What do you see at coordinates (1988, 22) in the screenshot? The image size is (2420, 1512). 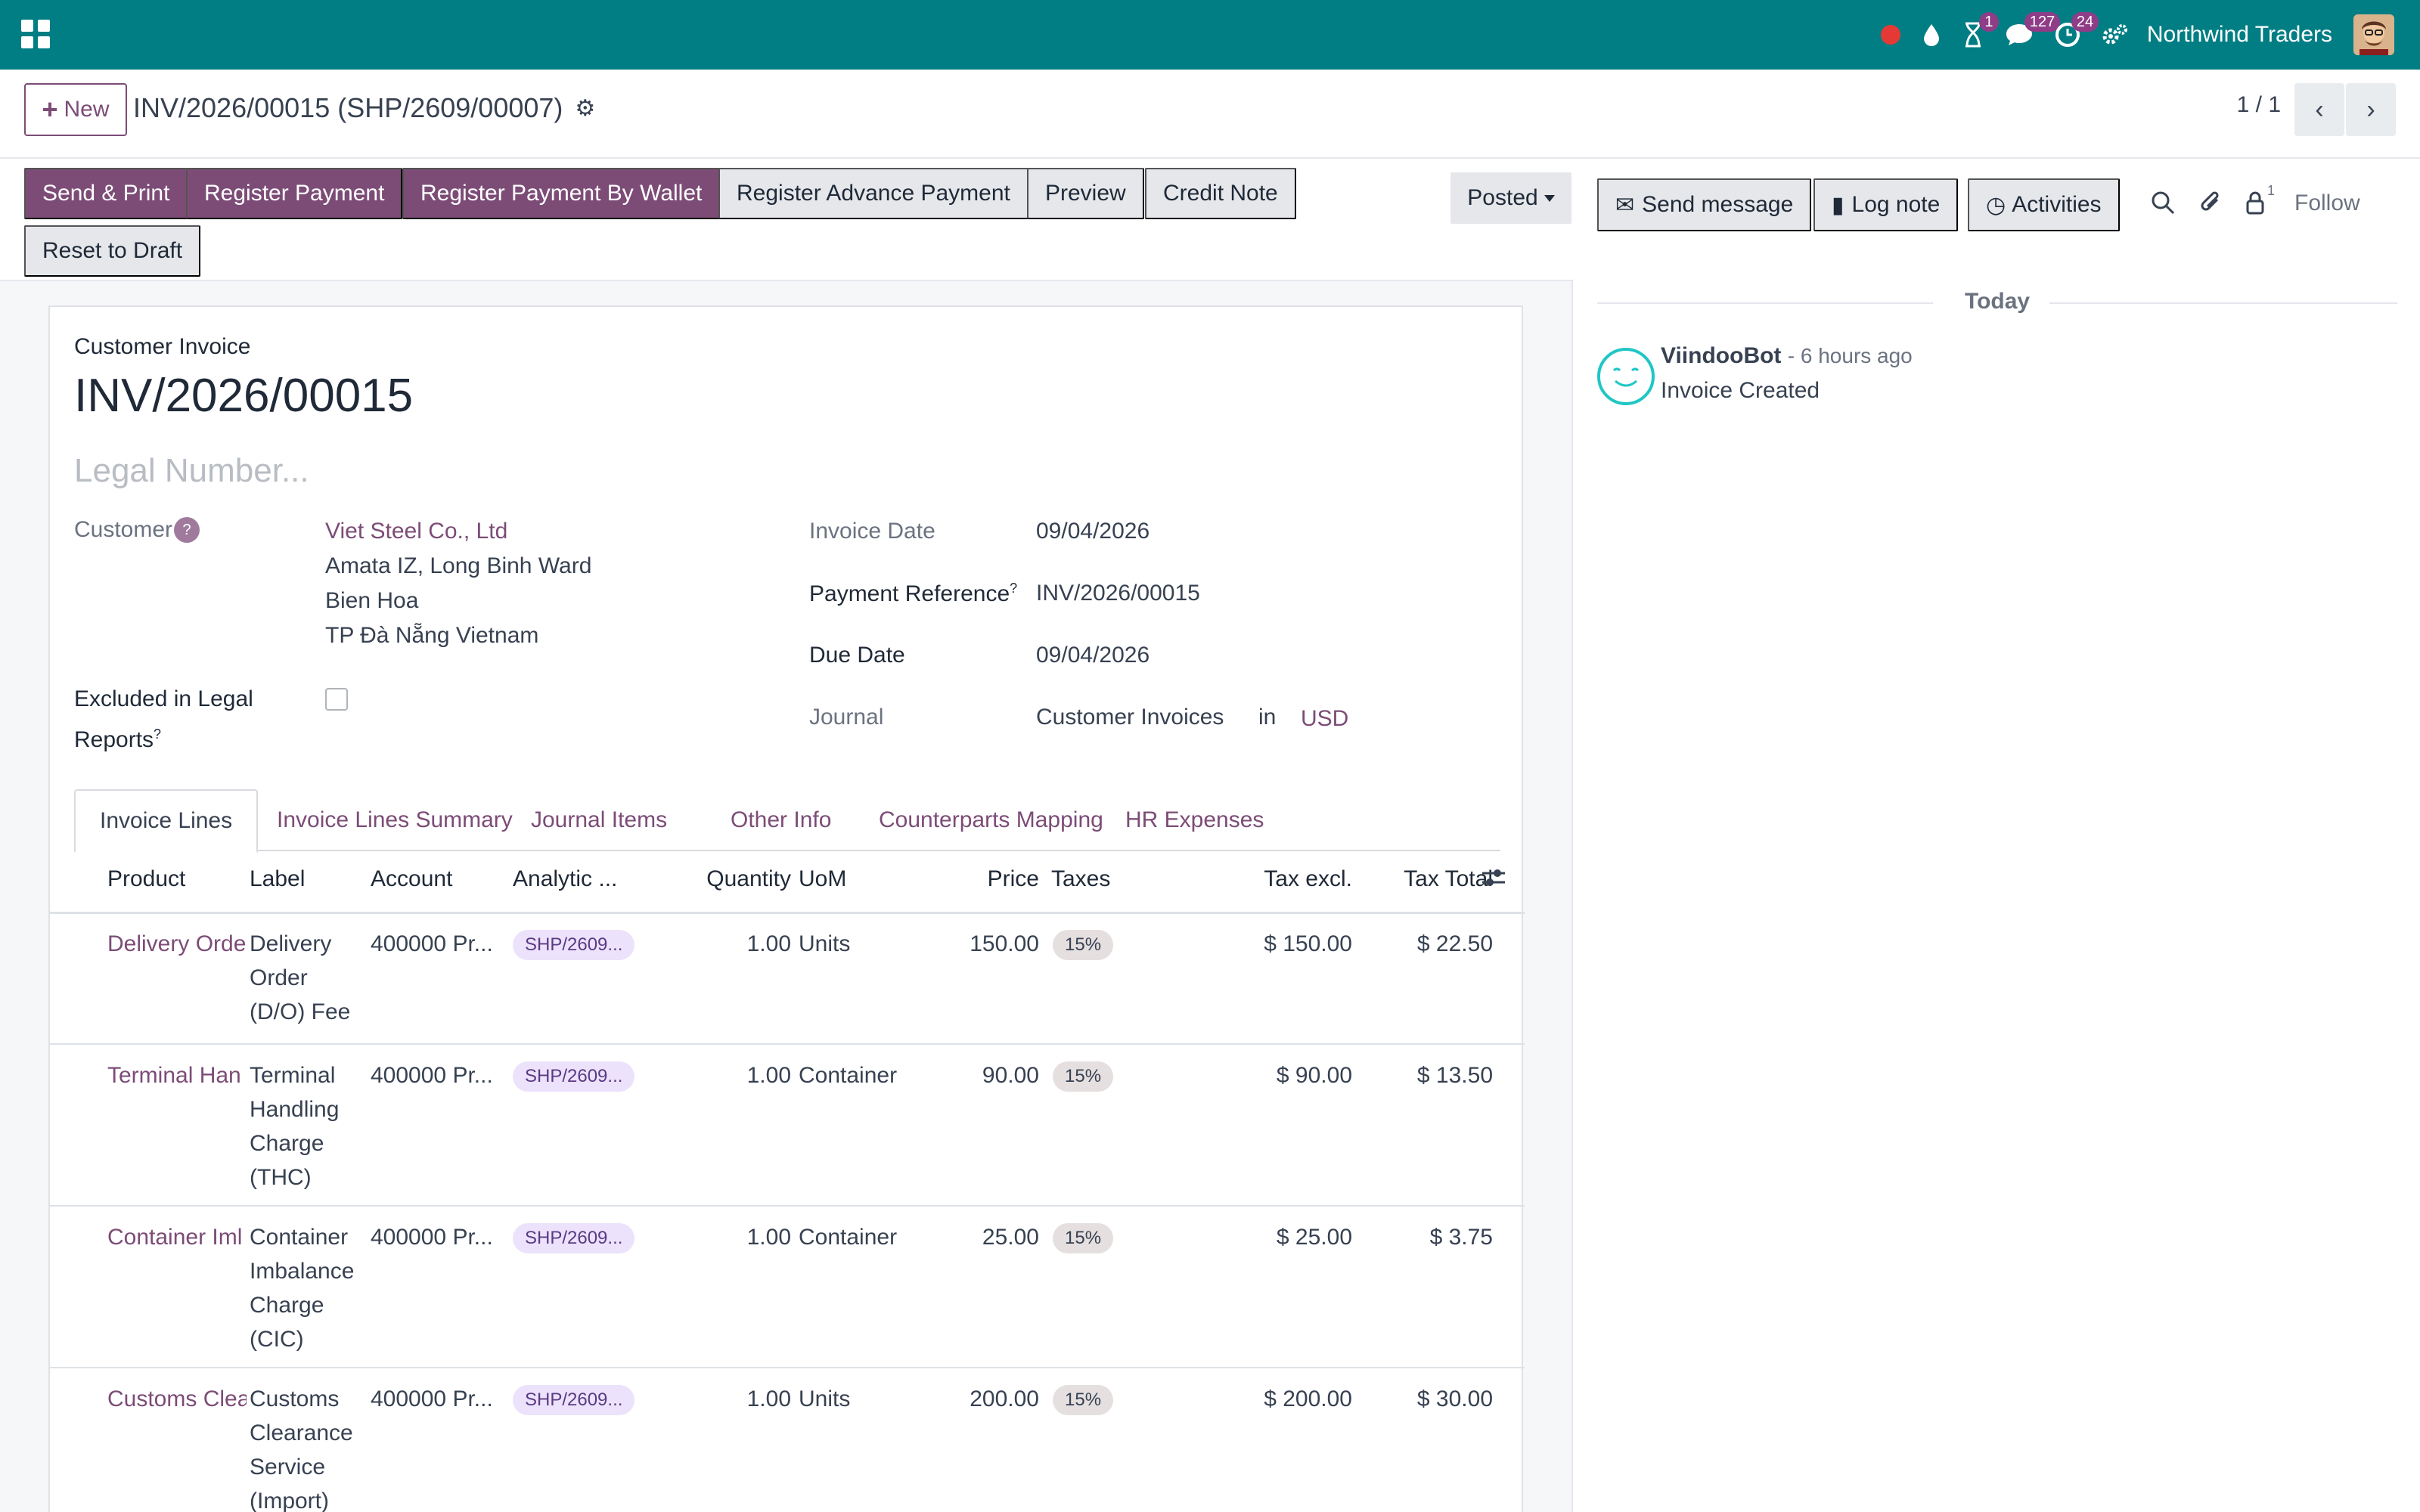 I see `activity-badge: 1` at bounding box center [1988, 22].